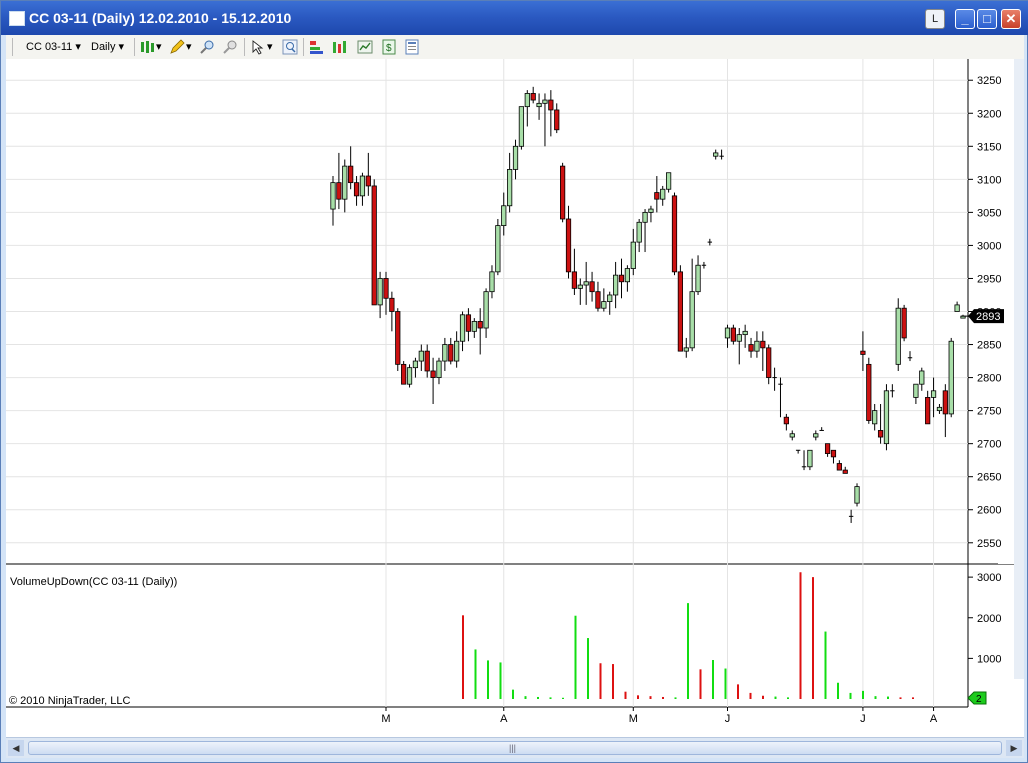 The image size is (1028, 763). What do you see at coordinates (935, 19) in the screenshot?
I see `link-button: L` at bounding box center [935, 19].